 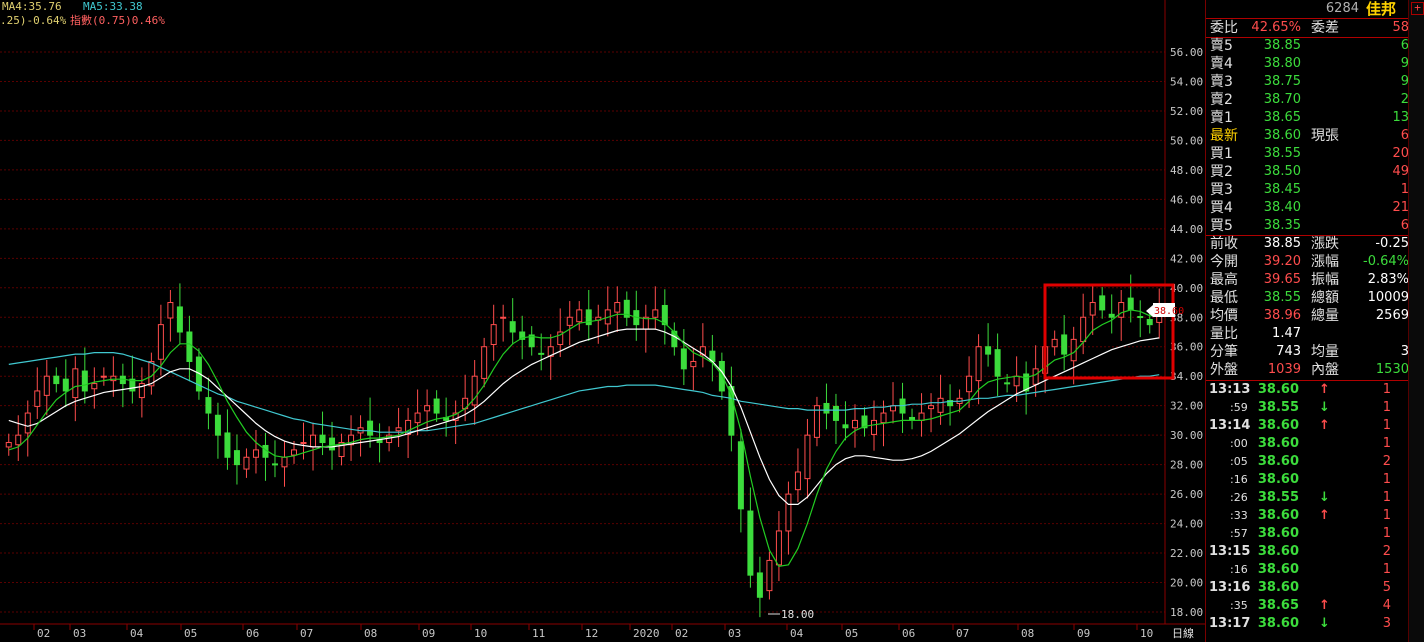 I want to click on bid-row: 買3 38.45 1, so click(x=1308, y=190).